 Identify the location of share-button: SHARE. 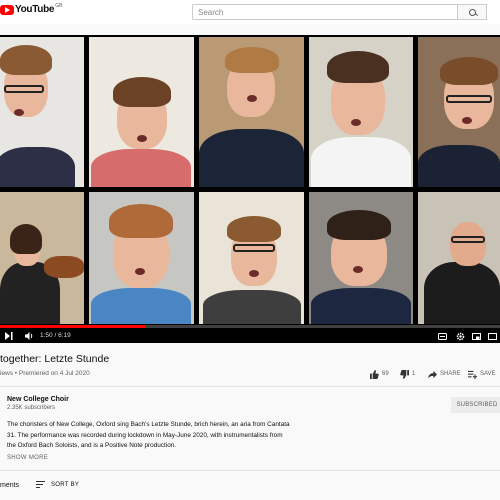
(444, 374).